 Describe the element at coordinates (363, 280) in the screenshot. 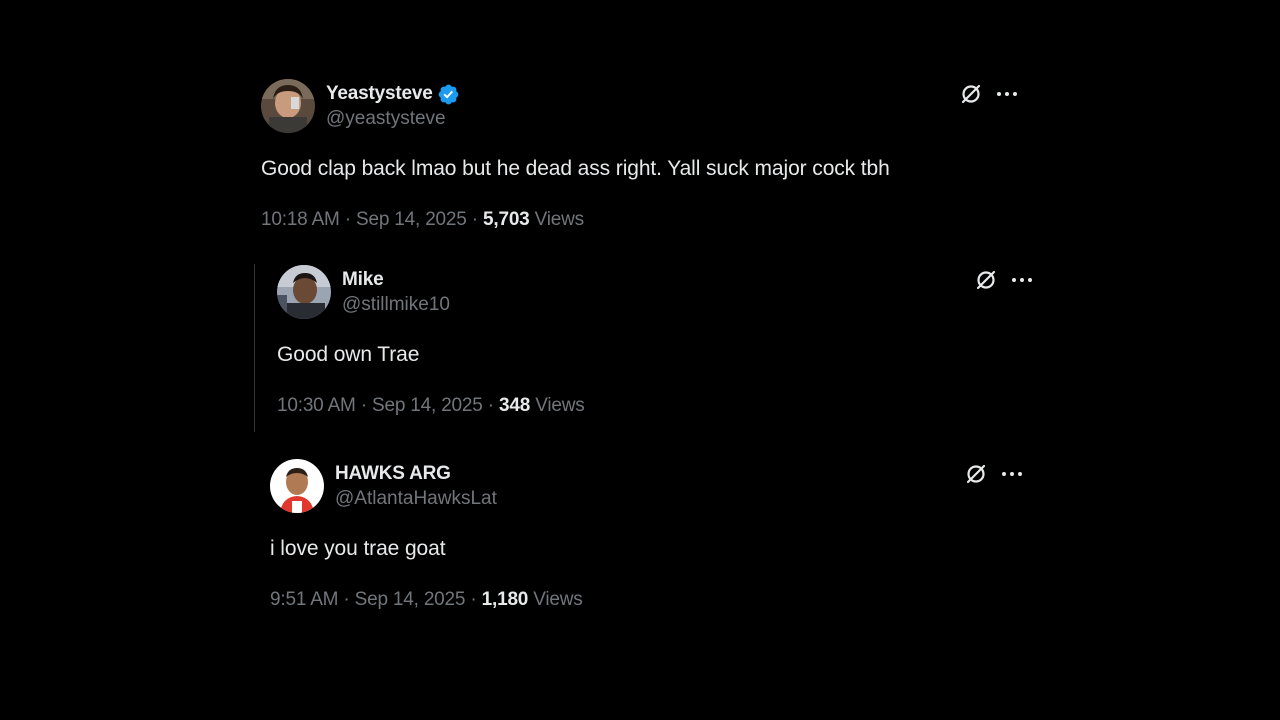

I see `display-name: Mike` at that location.